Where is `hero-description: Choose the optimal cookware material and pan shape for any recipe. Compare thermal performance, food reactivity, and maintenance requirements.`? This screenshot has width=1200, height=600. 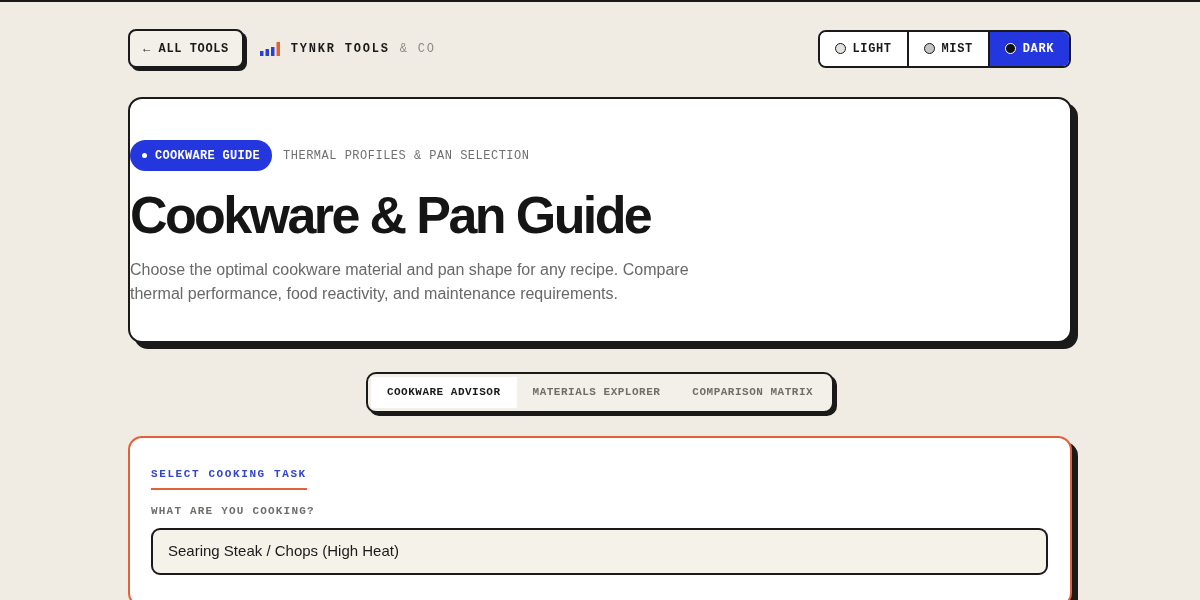
hero-description: Choose the optimal cookware material and pan shape for any recipe. Compare thermal performance, food reactivity, and maintenance requirements. is located at coordinates (410, 282).